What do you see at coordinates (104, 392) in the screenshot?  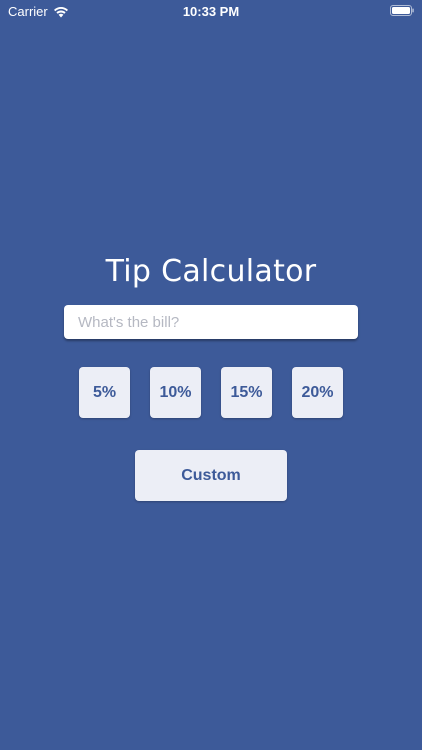 I see `tip-5-percent-button: 5%` at bounding box center [104, 392].